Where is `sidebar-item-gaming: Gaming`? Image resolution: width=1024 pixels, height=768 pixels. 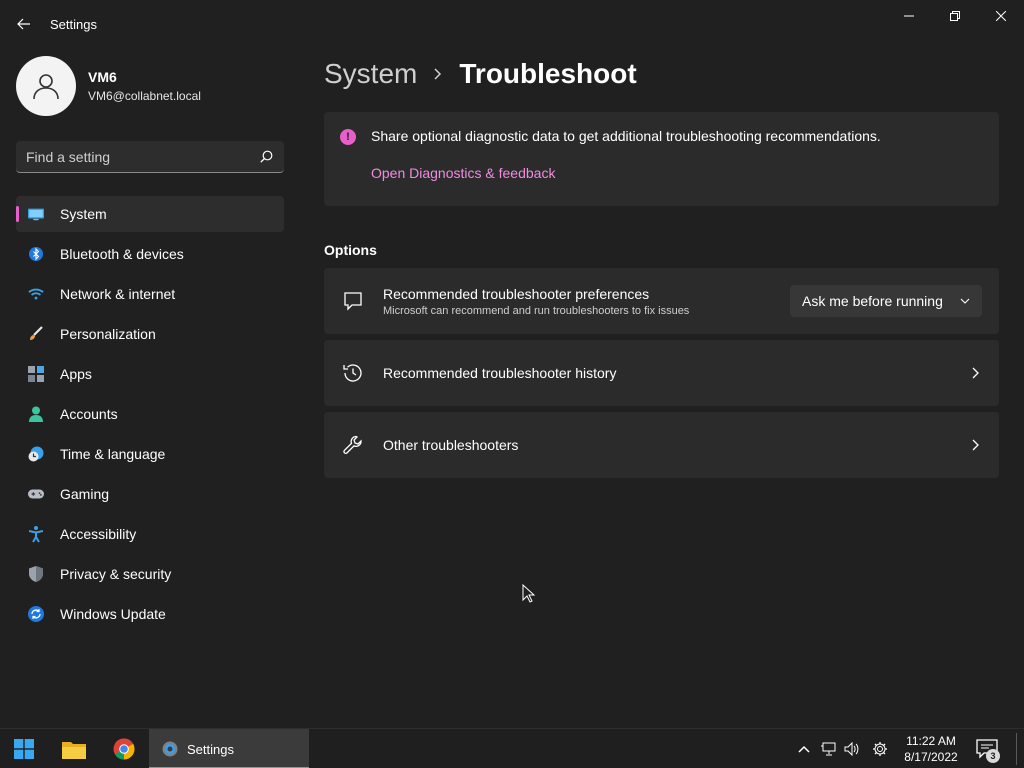 sidebar-item-gaming: Gaming is located at coordinates (150, 494).